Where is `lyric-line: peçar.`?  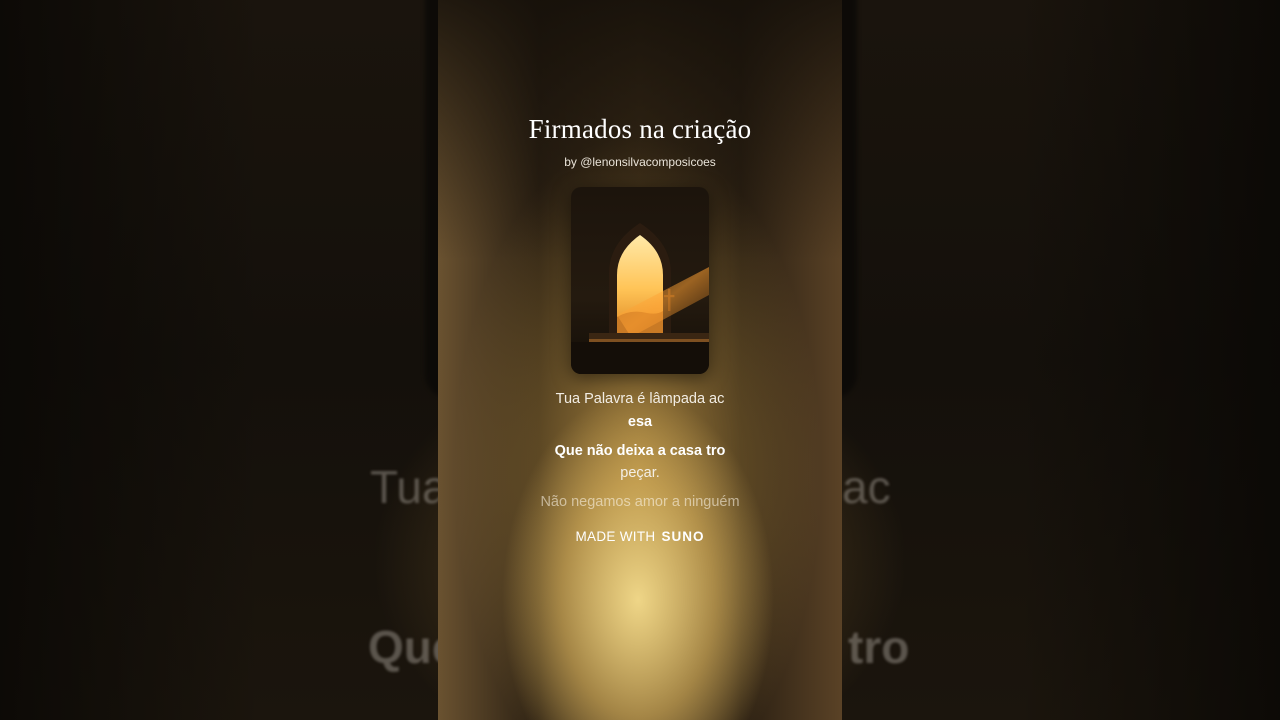
lyric-line: peçar. is located at coordinates (640, 473).